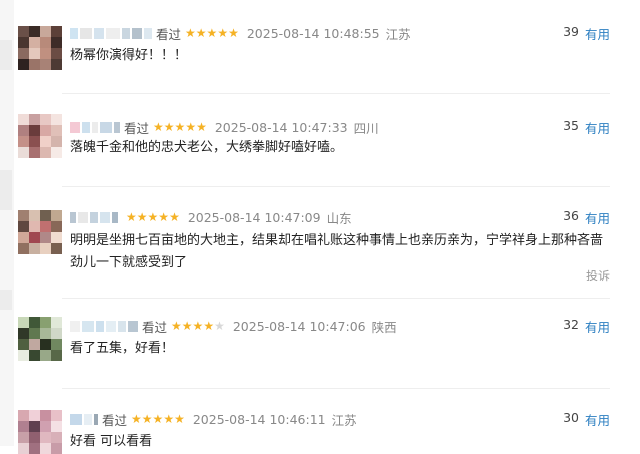 This screenshot has height=454, width=640. I want to click on vote-count: 30, so click(571, 417).